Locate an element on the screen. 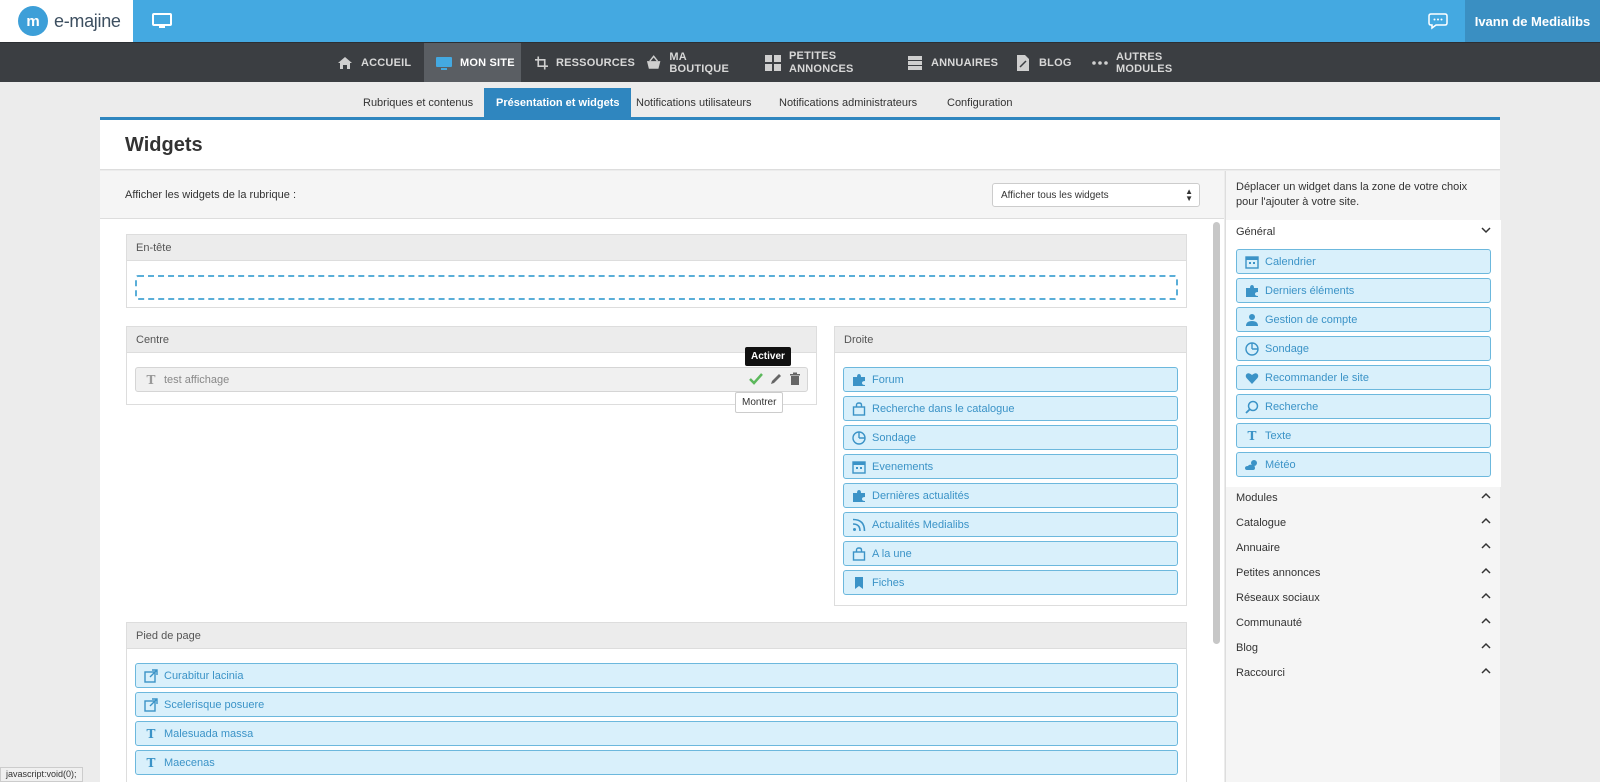 The width and height of the screenshot is (1600, 782). widget-label: Recherche dans le catalogue is located at coordinates (943, 408).